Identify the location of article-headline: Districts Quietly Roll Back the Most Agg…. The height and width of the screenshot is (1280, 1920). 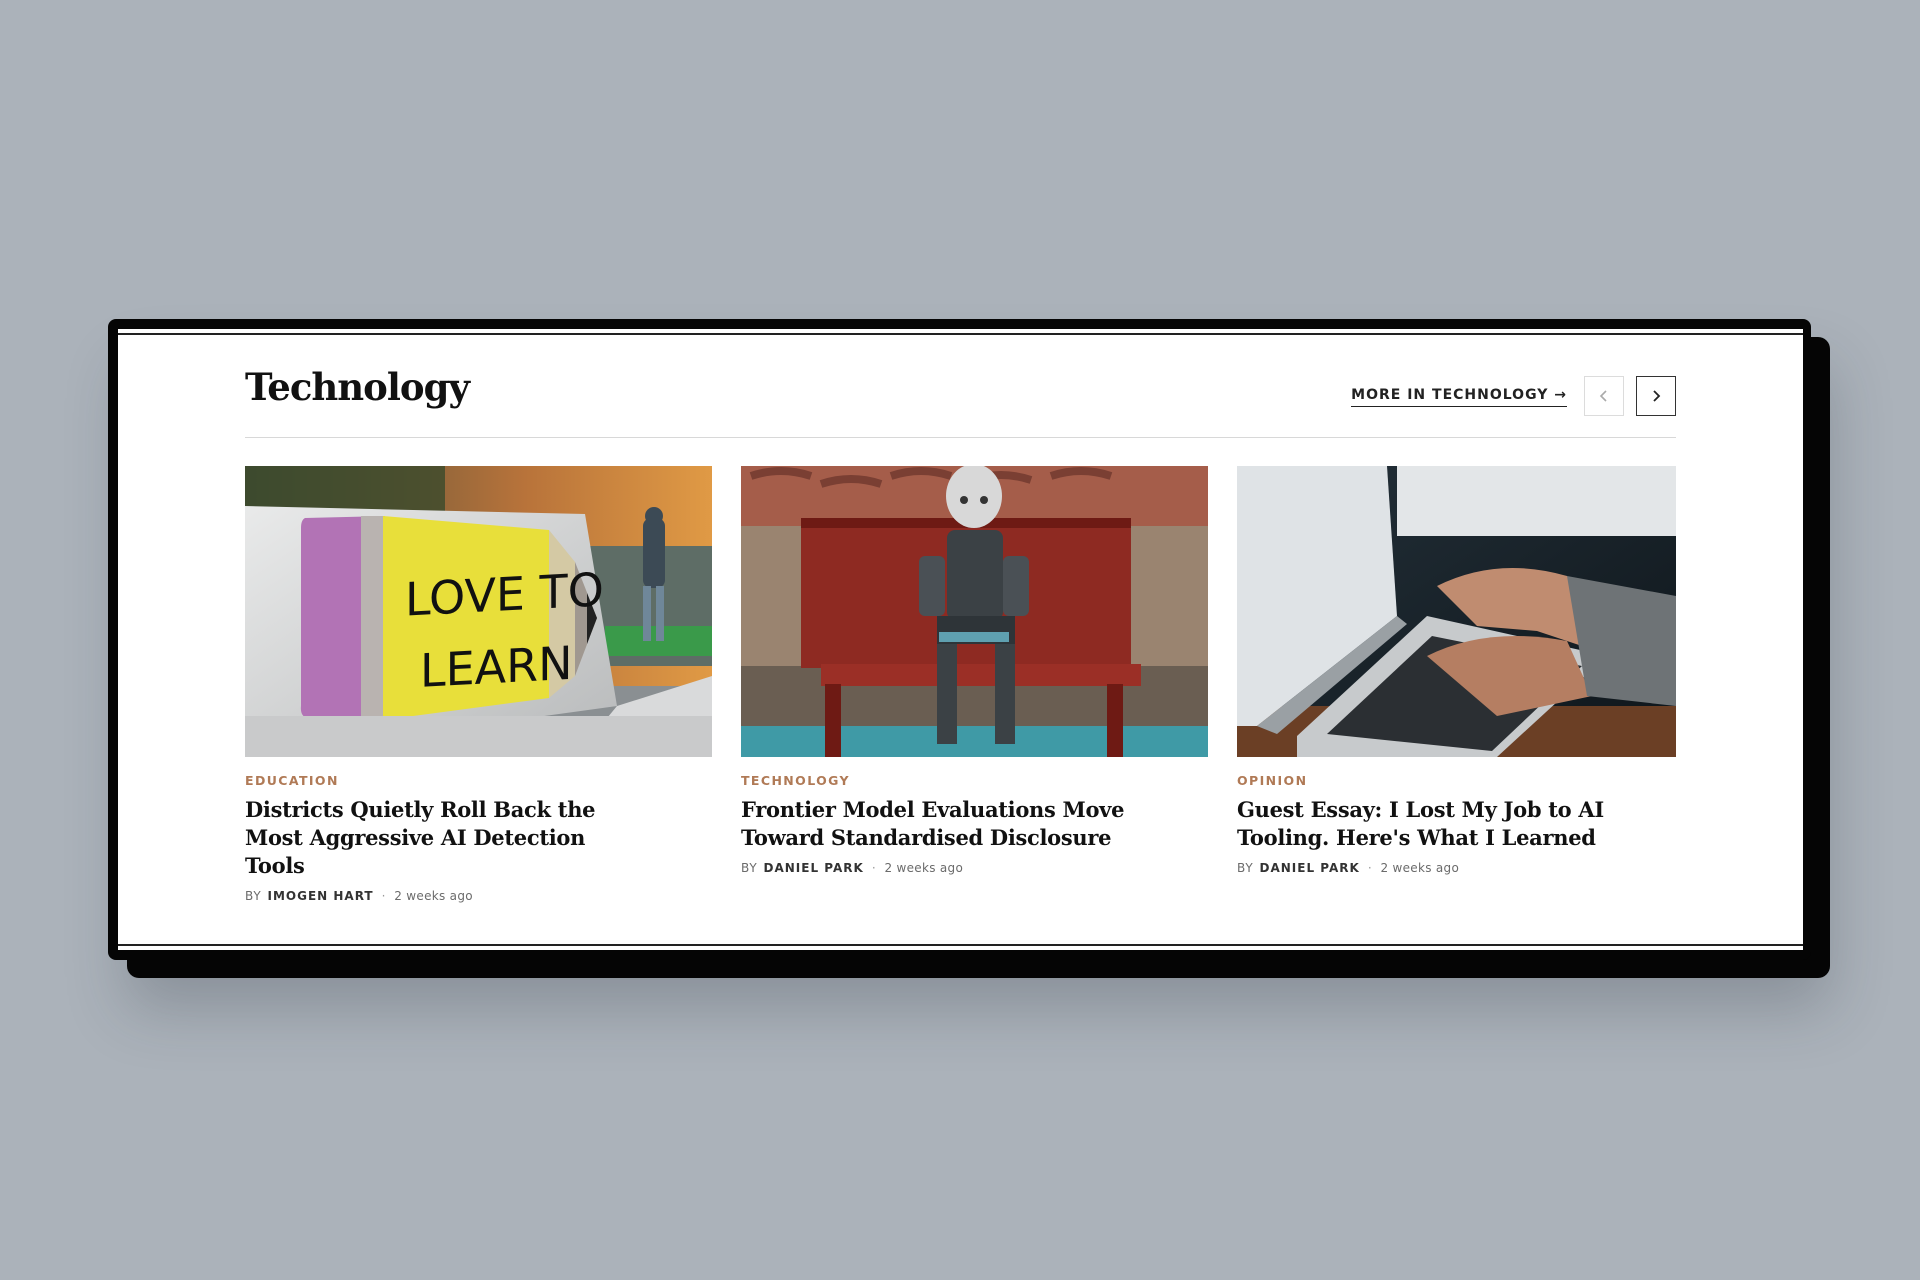
(440, 838).